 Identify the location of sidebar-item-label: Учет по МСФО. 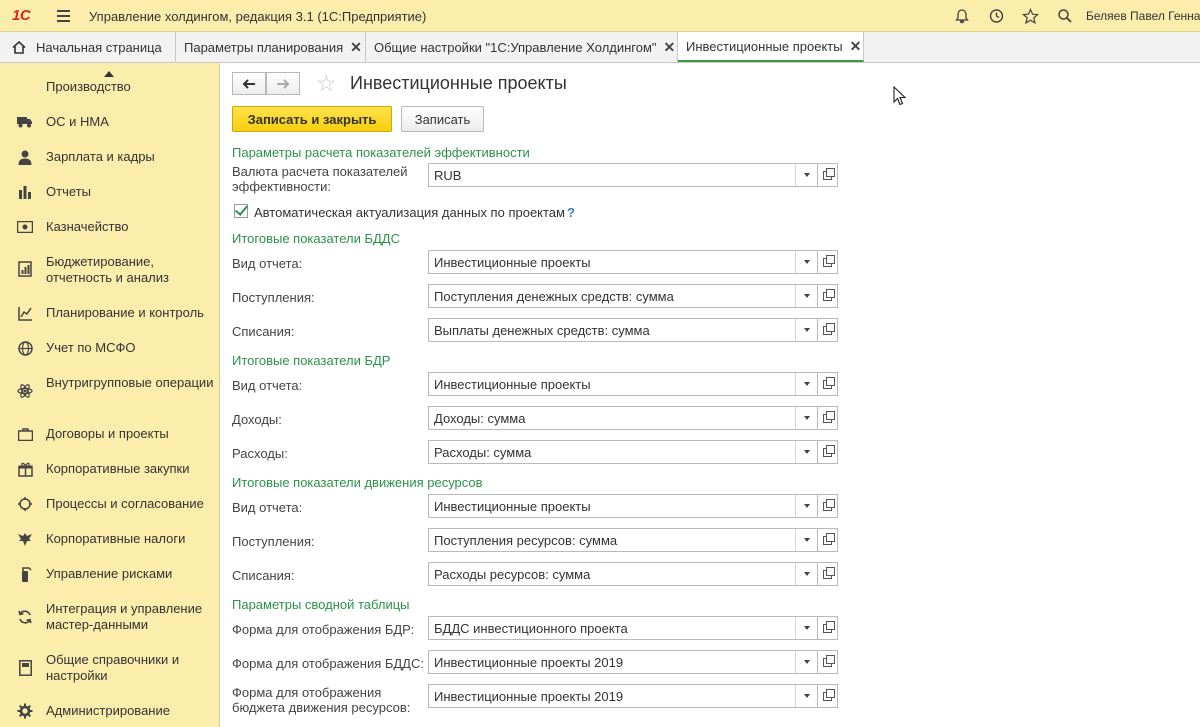
(91, 347).